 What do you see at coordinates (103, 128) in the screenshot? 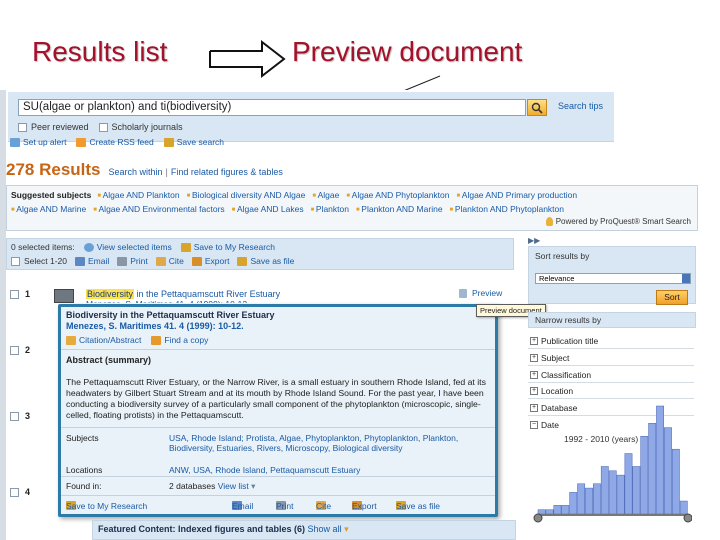
I see `scholarly-checkbox` at bounding box center [103, 128].